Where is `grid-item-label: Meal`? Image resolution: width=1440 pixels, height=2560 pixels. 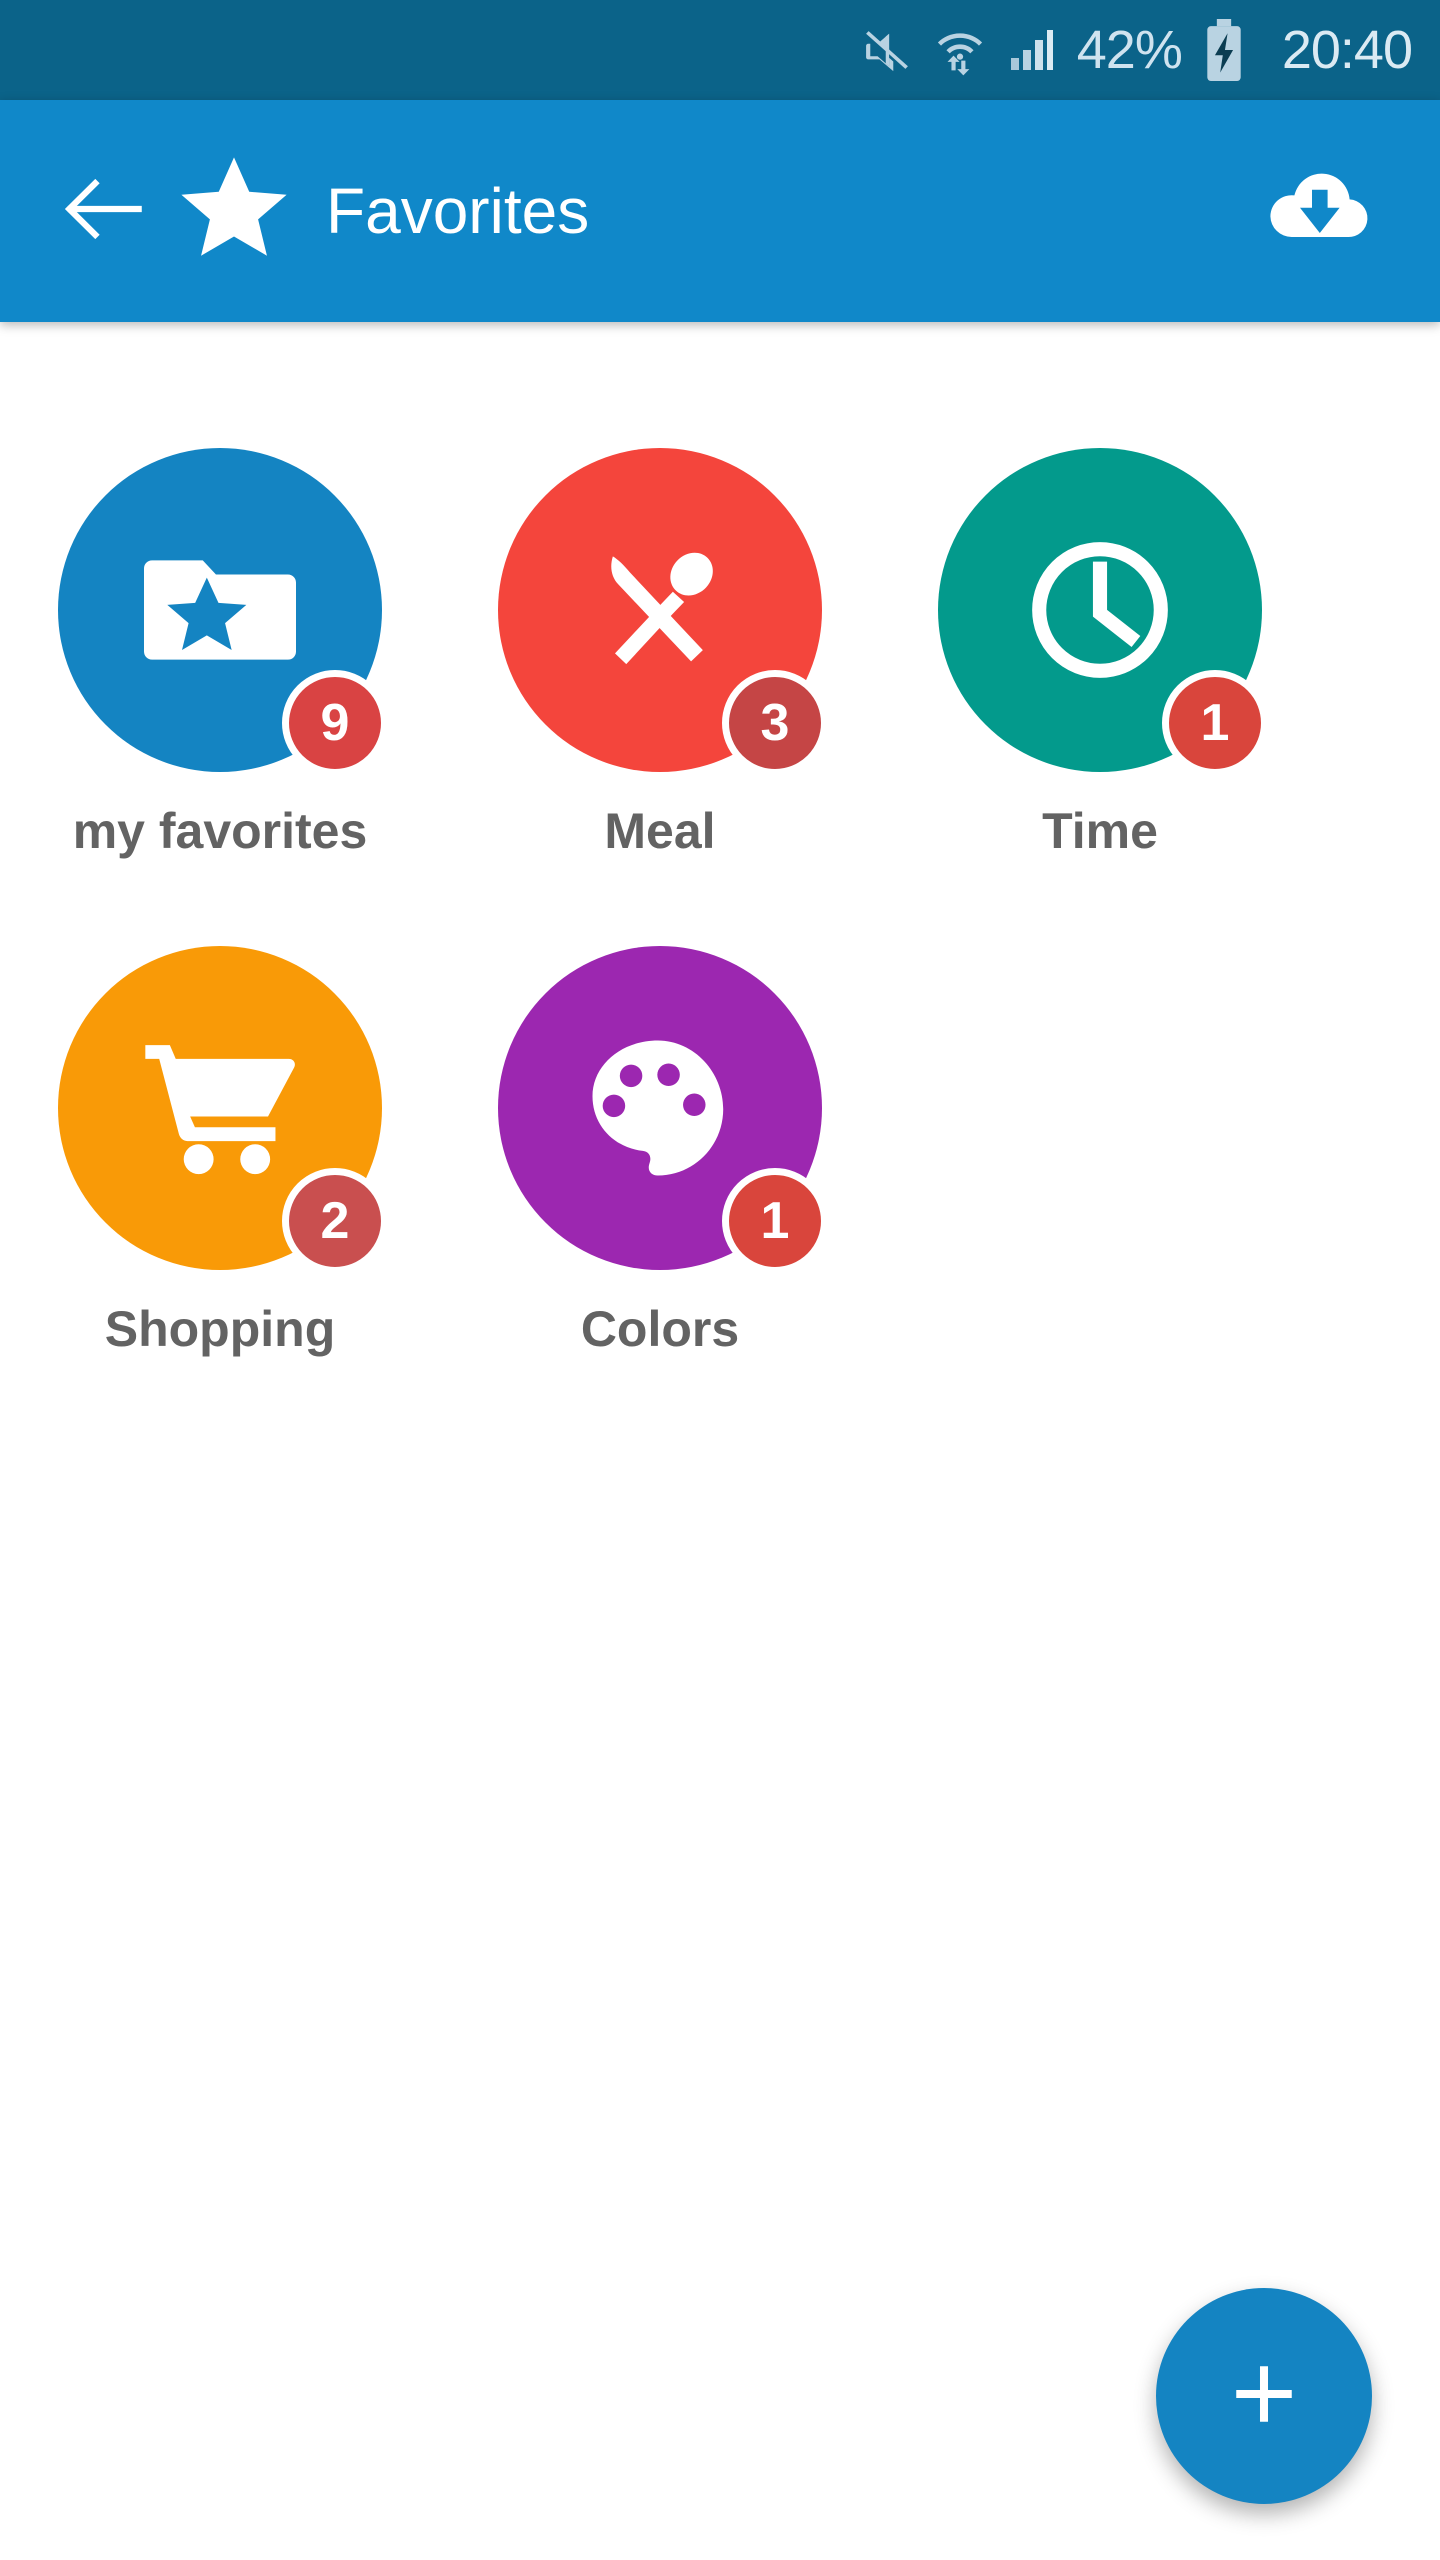 grid-item-label: Meal is located at coordinates (660, 831).